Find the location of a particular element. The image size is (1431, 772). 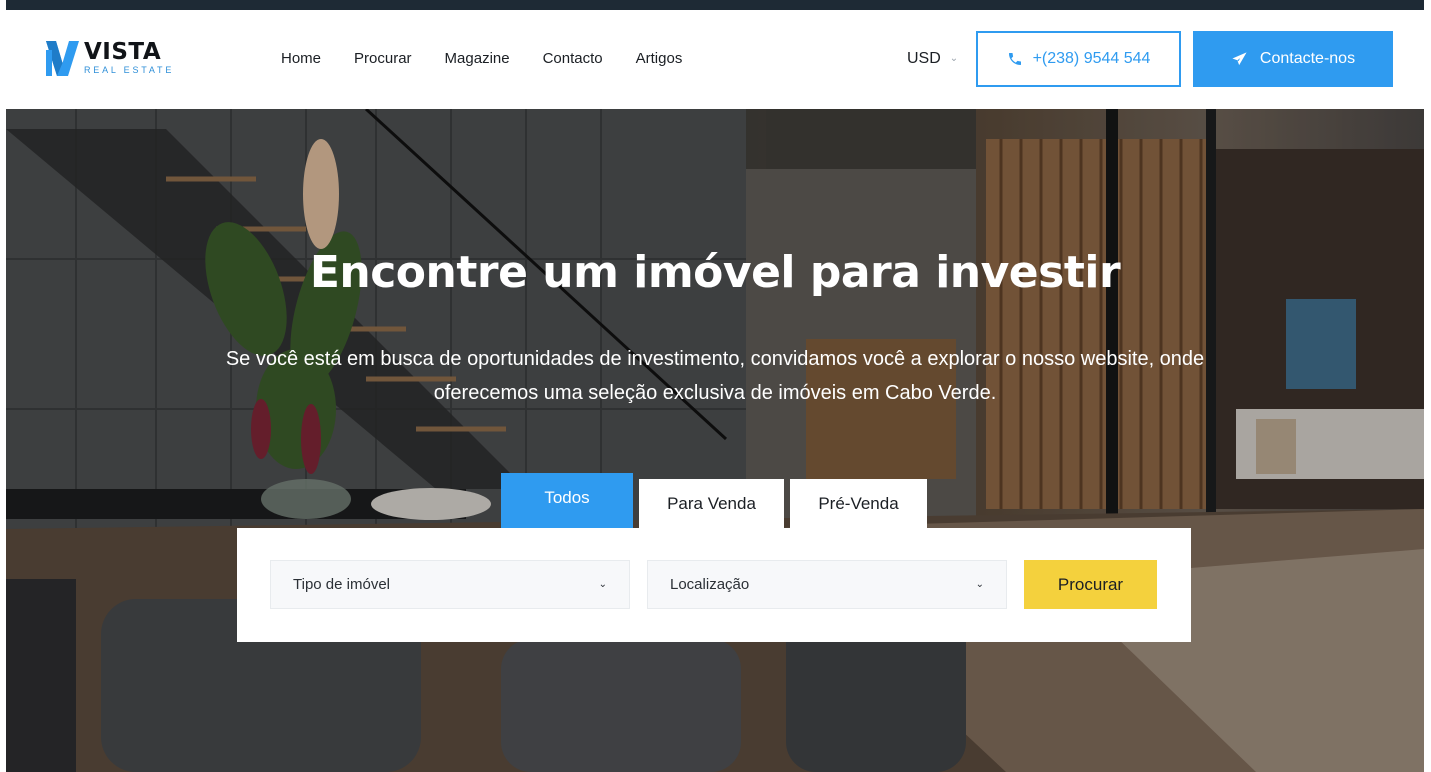

brand-logo: VISTA REAL ESTATE is located at coordinates (110, 58).